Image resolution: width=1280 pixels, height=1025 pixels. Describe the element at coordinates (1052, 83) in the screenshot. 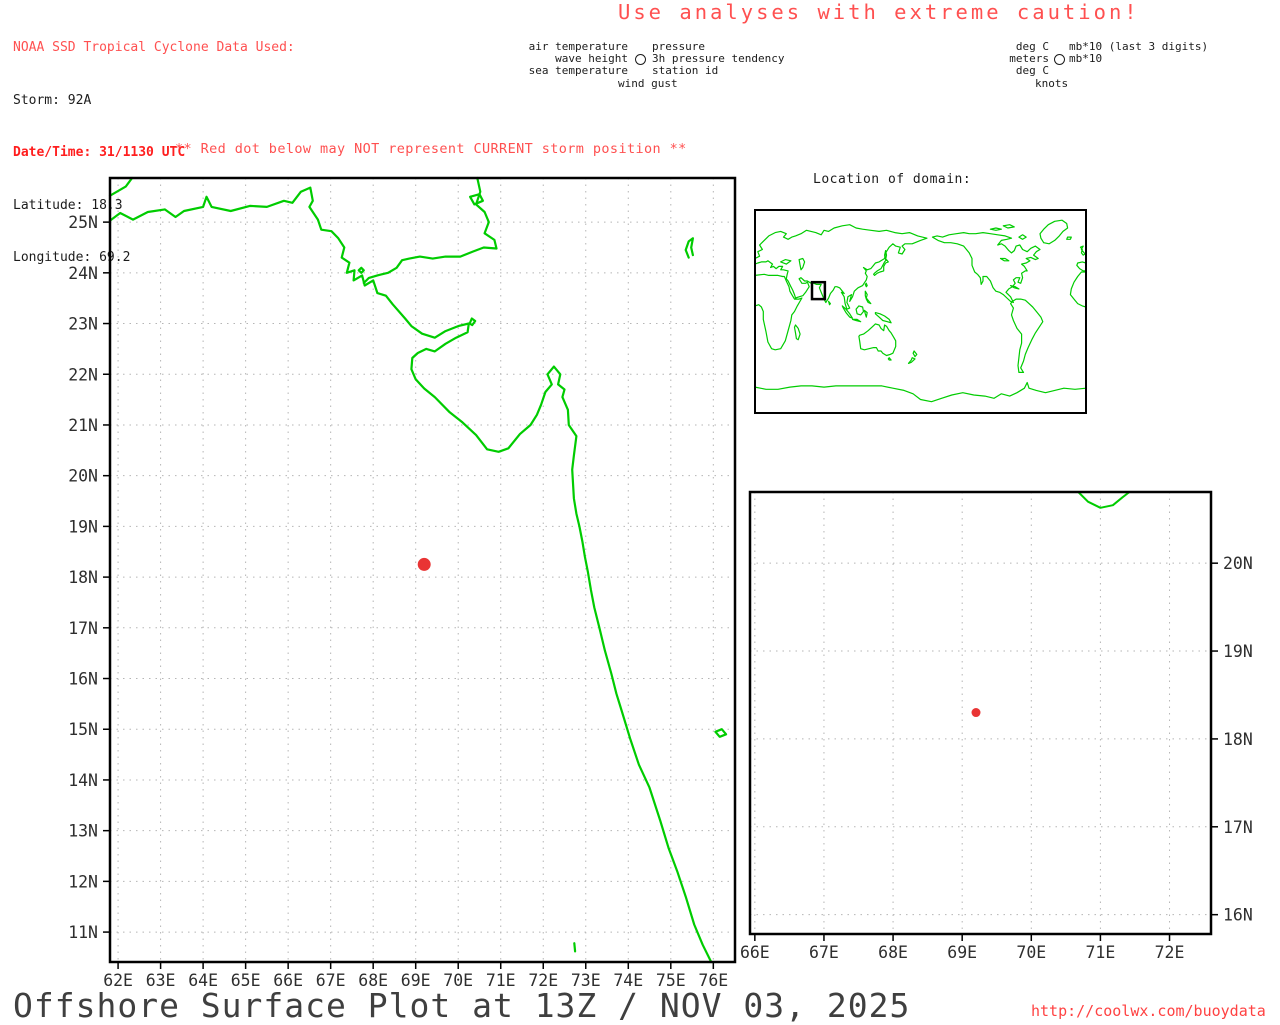

I see `unit-wind-gust-knots: knots` at that location.